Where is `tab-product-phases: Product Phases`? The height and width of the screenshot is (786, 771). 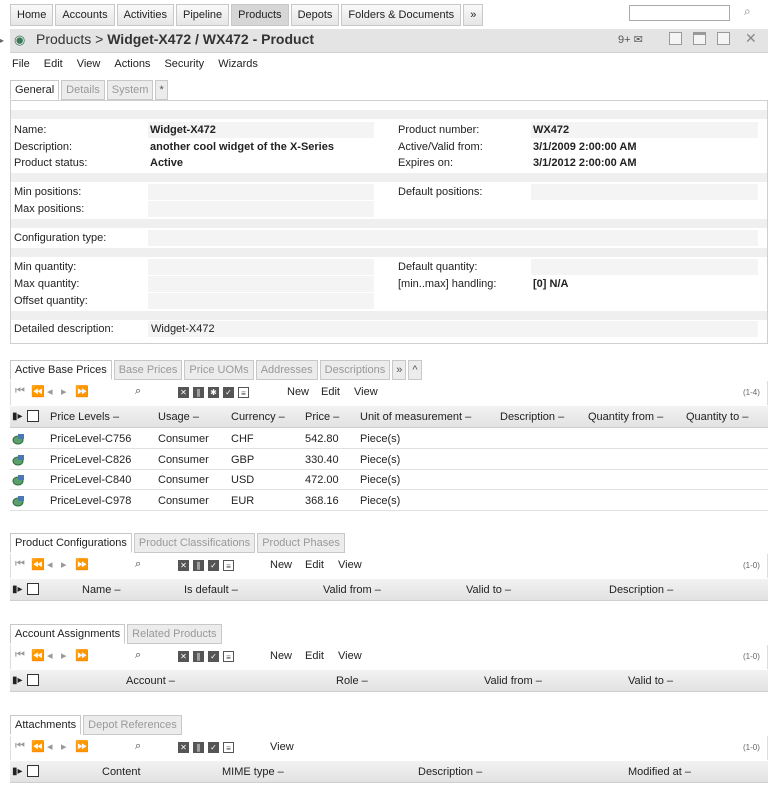 tab-product-phases: Product Phases is located at coordinates (301, 543).